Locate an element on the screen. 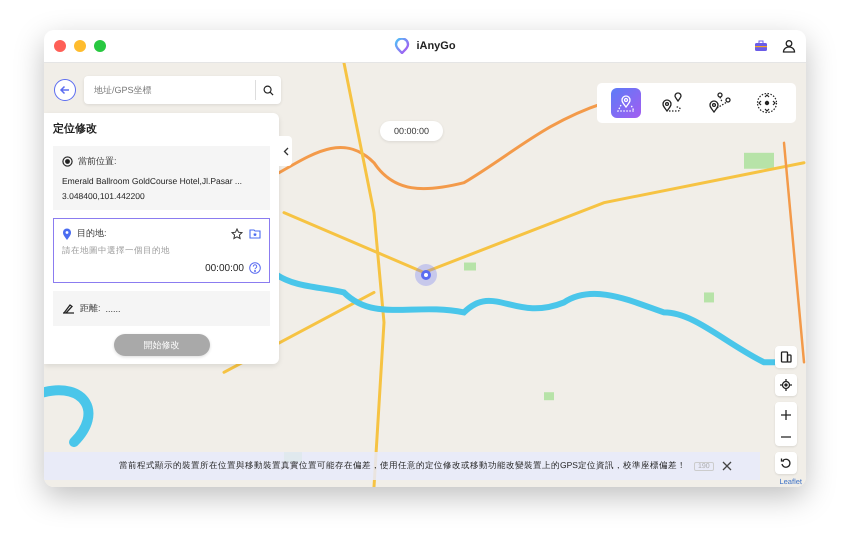  star-icon is located at coordinates (237, 234).